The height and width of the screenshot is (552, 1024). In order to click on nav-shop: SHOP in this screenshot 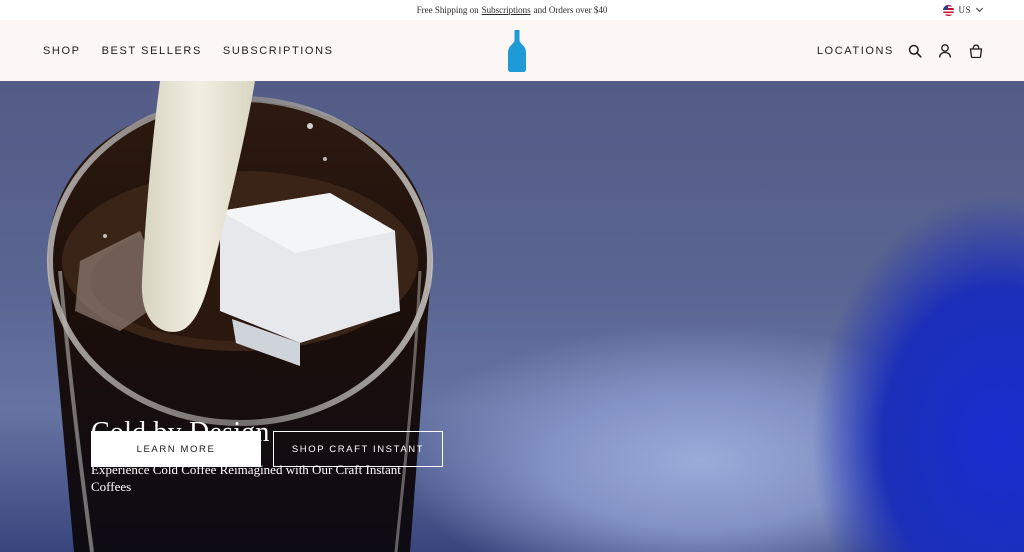, I will do `click(62, 51)`.